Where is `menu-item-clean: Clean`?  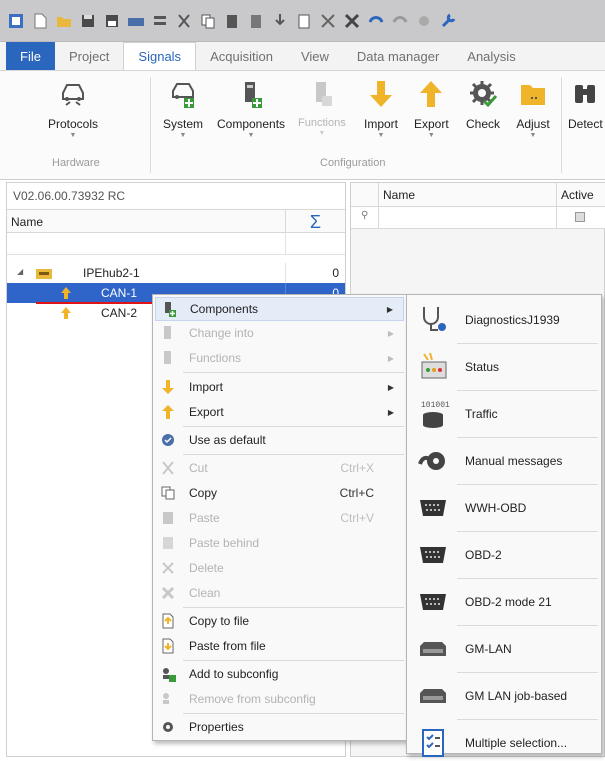 menu-item-clean: Clean is located at coordinates (279, 593).